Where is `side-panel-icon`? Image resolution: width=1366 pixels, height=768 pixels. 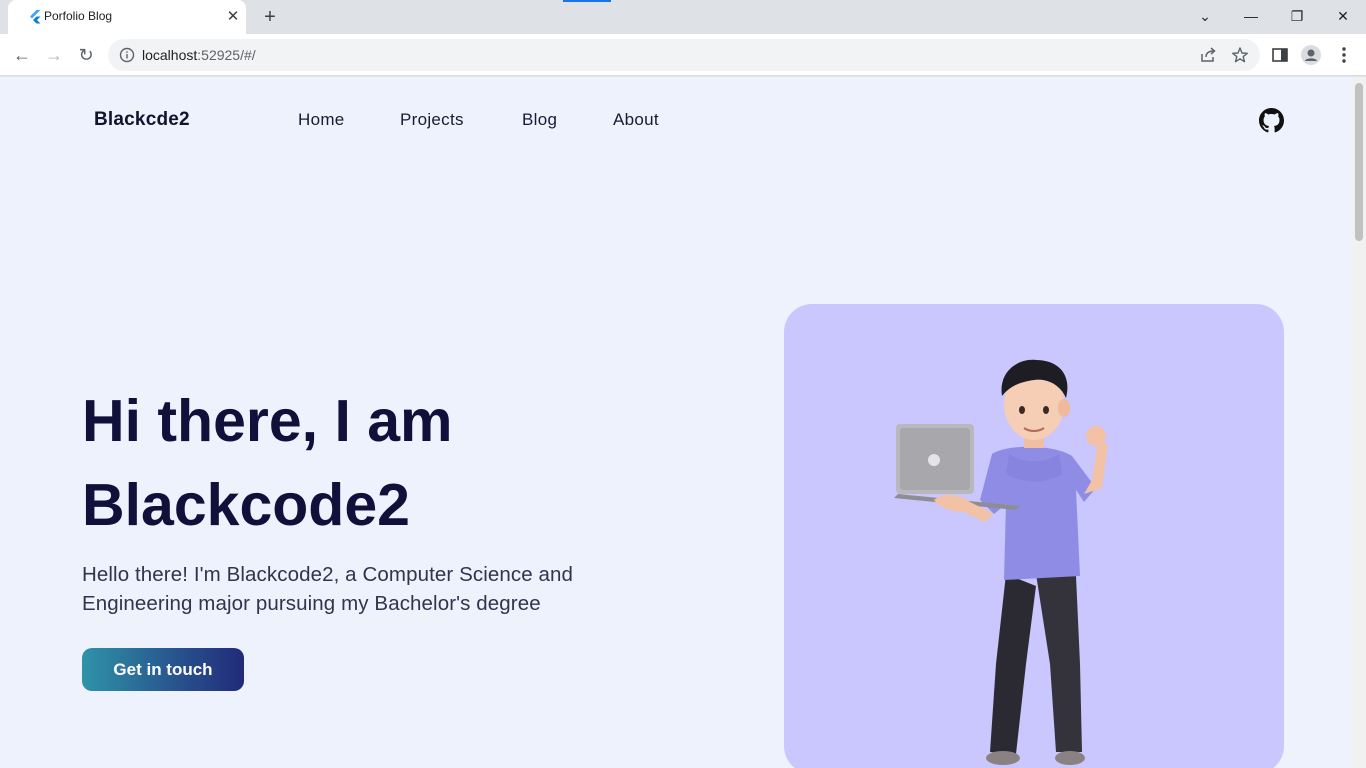 side-panel-icon is located at coordinates (1280, 55).